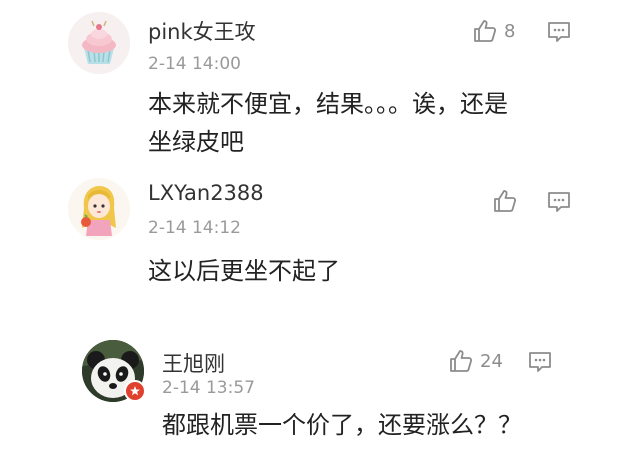  I want to click on username: pink女王攻, so click(202, 31).